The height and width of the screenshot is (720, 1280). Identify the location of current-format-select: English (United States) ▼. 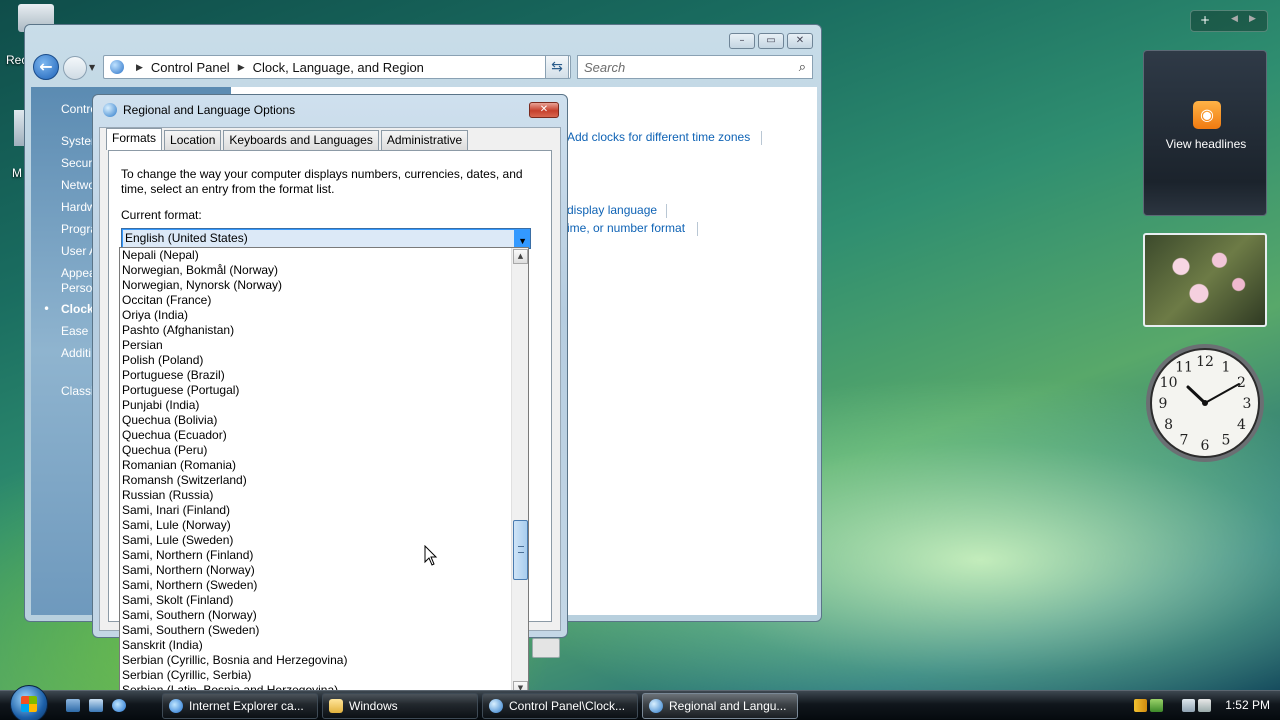
(326, 238).